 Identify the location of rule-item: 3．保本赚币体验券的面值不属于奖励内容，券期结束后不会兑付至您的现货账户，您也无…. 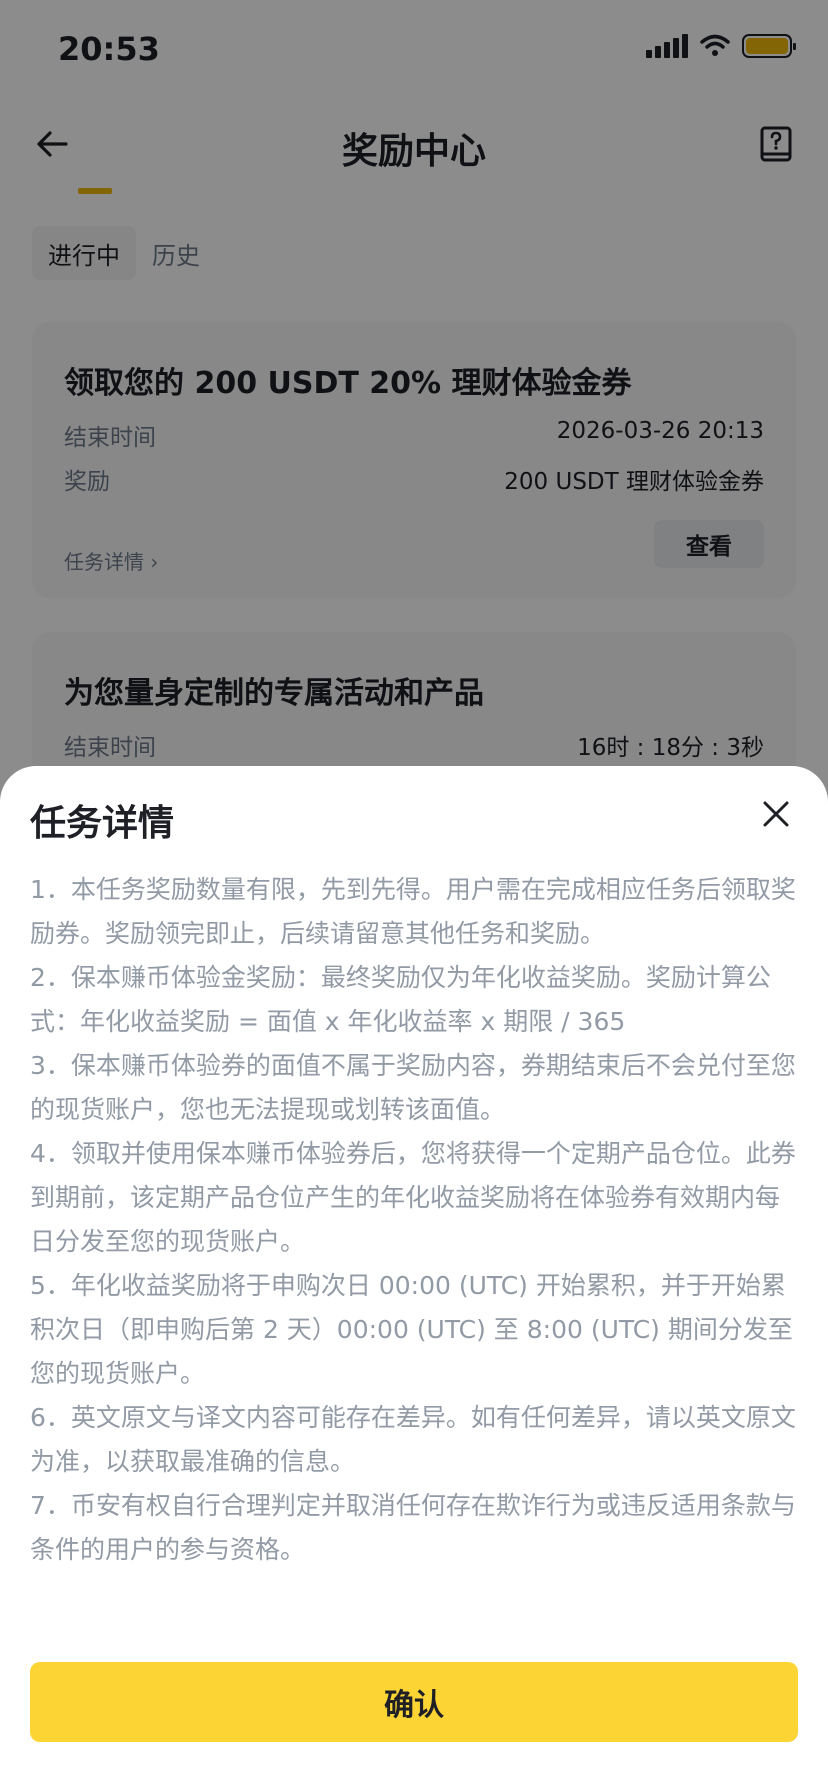
(413, 1087).